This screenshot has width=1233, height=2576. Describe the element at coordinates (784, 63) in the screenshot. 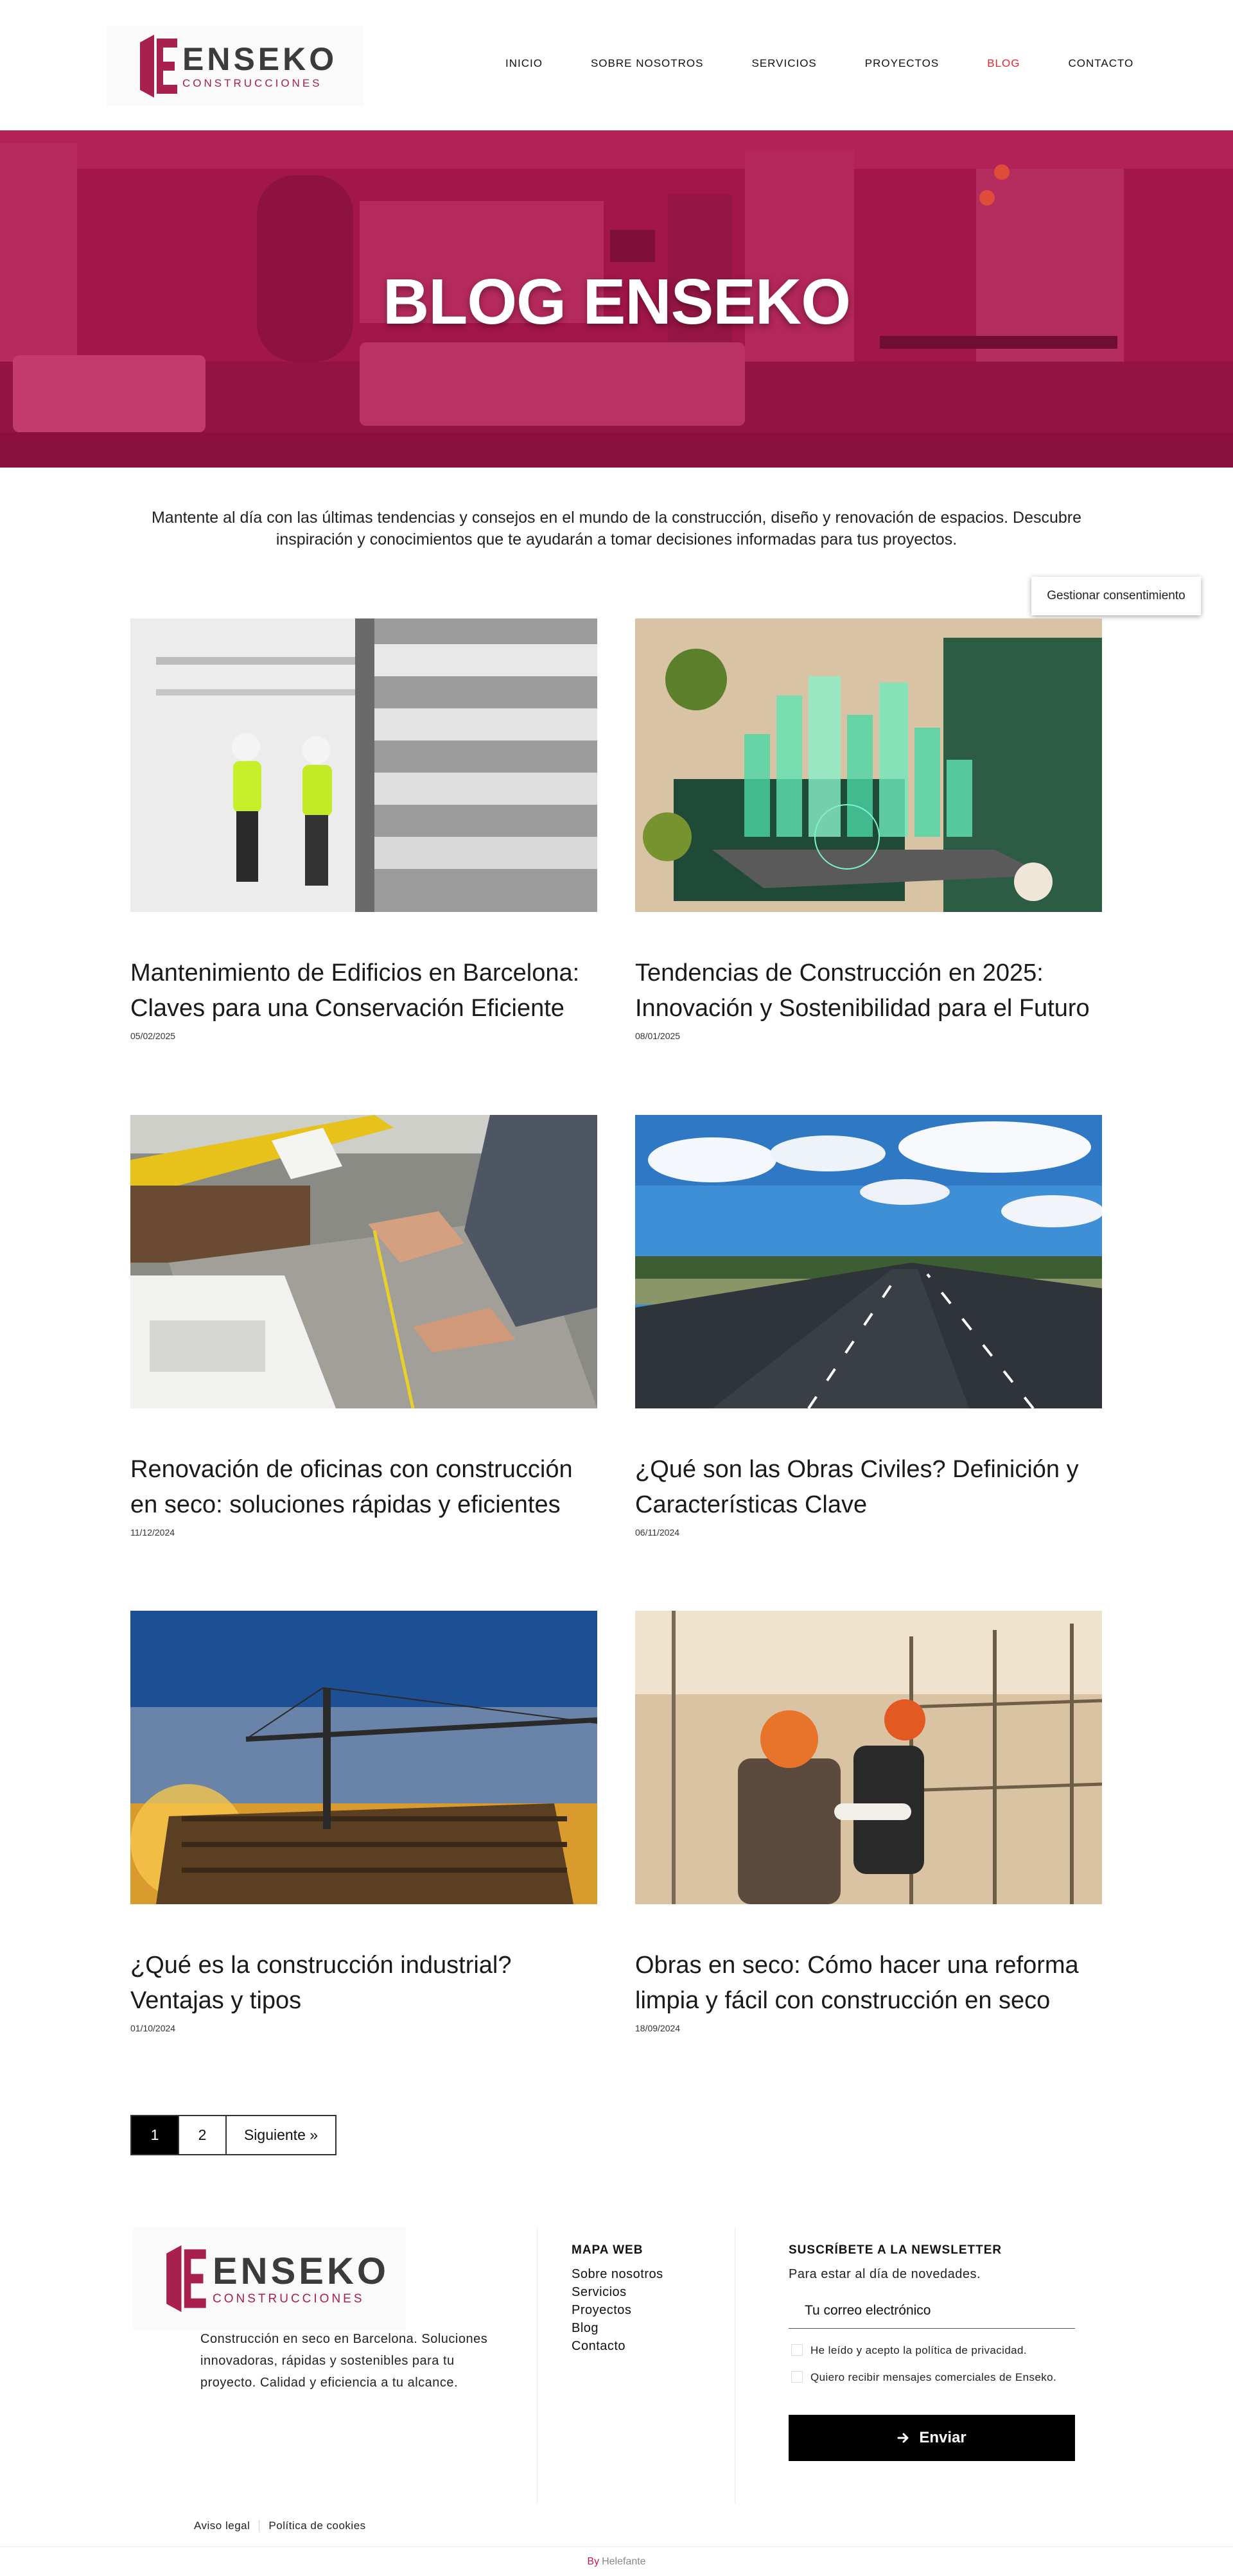

I see `nav-item-servicios: SERVICIOS` at that location.